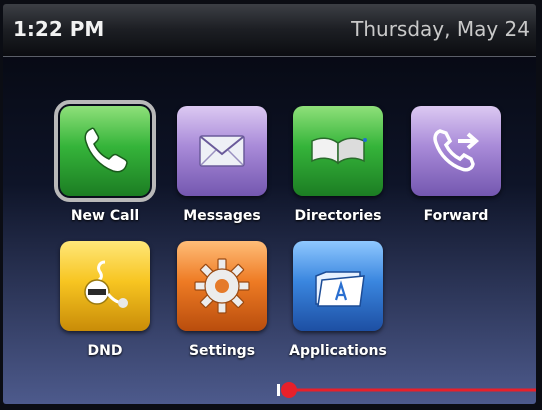 The height and width of the screenshot is (410, 542). Describe the element at coordinates (278, 390) in the screenshot. I see `page-indicator-start-mark` at that location.